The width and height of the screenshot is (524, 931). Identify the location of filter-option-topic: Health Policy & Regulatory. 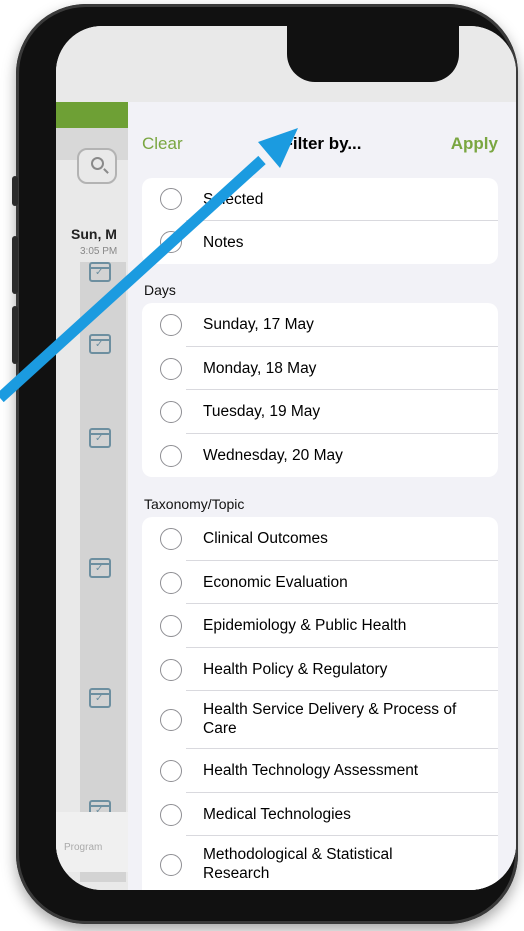
(320, 669).